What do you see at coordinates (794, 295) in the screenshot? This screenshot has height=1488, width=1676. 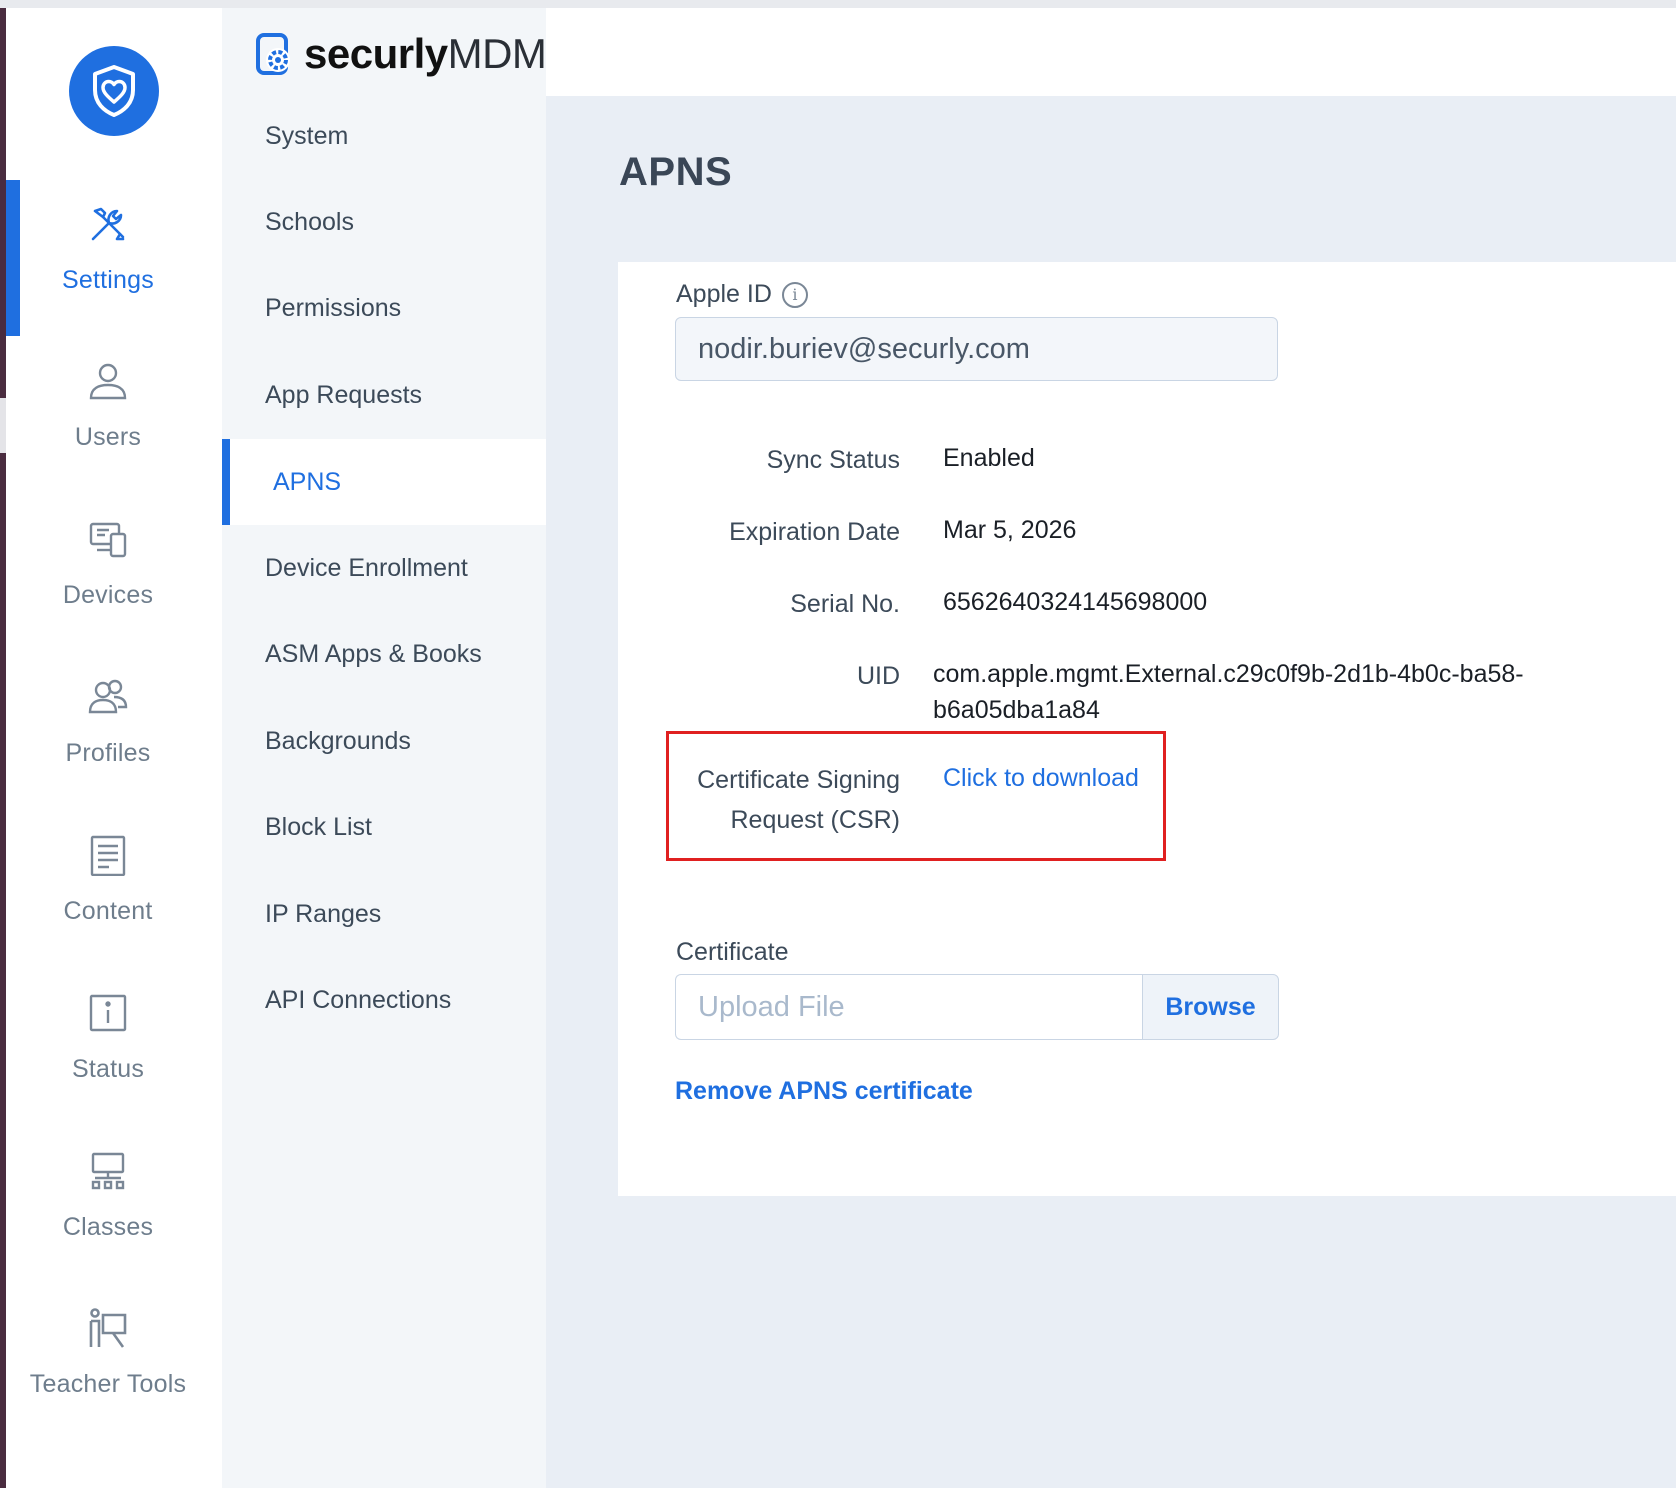 I see `info-icon: i` at bounding box center [794, 295].